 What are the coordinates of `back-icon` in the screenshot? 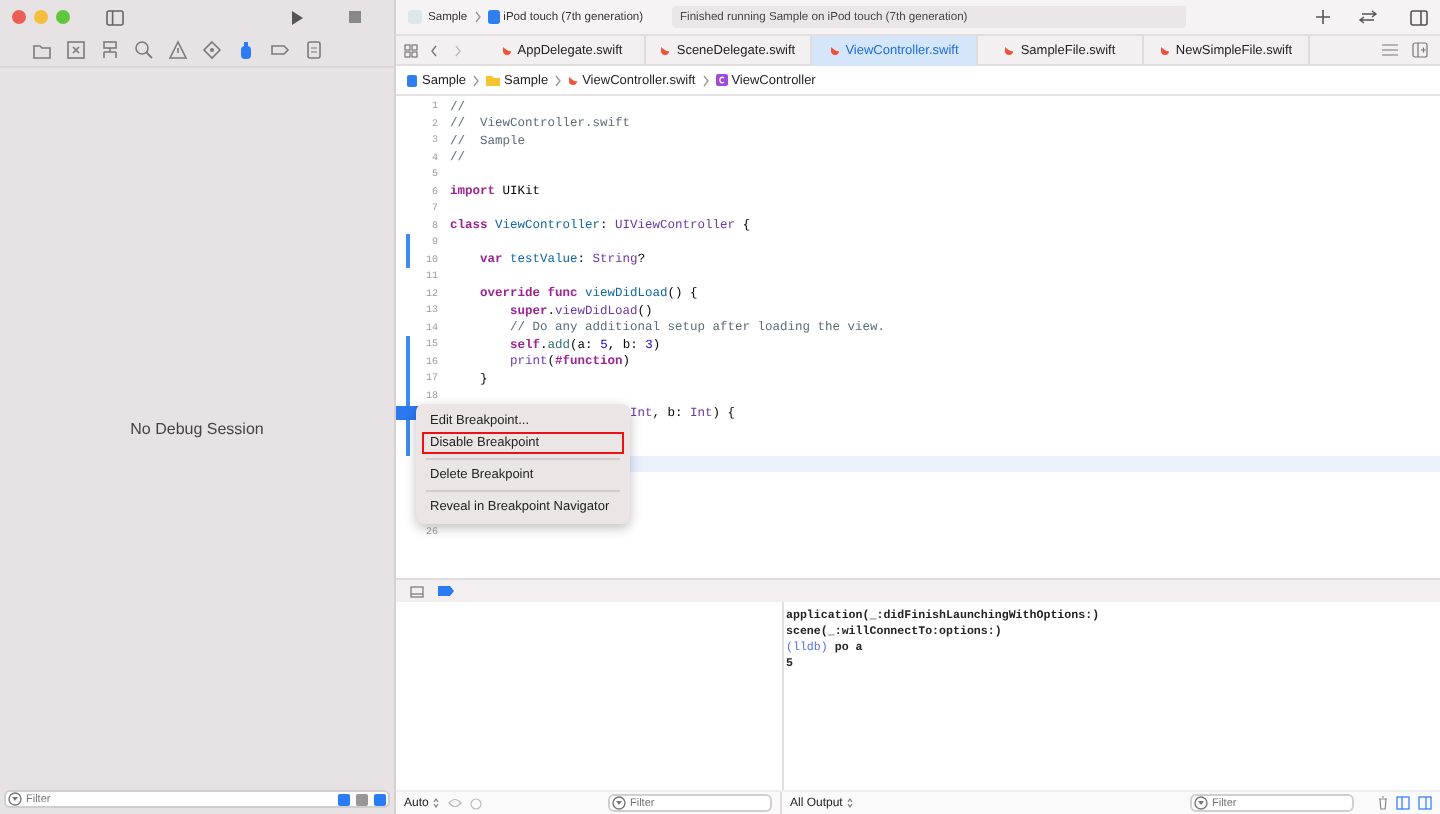 It's located at (434, 50).